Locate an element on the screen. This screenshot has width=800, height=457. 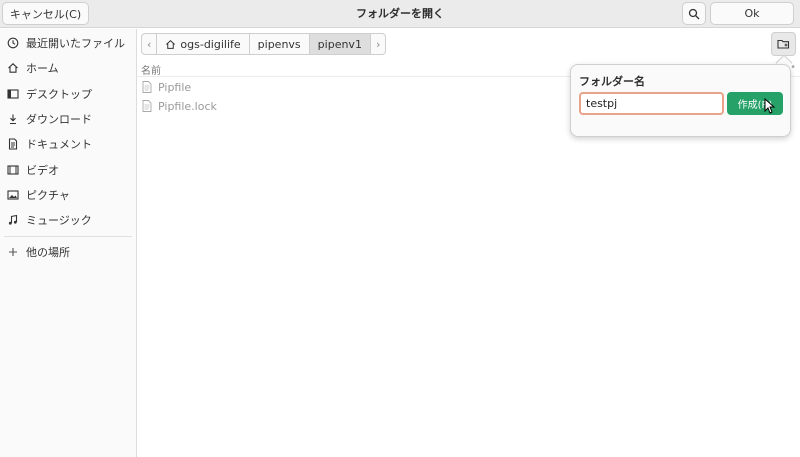
sidebar-item-other-places: 他の場所 is located at coordinates (68, 252).